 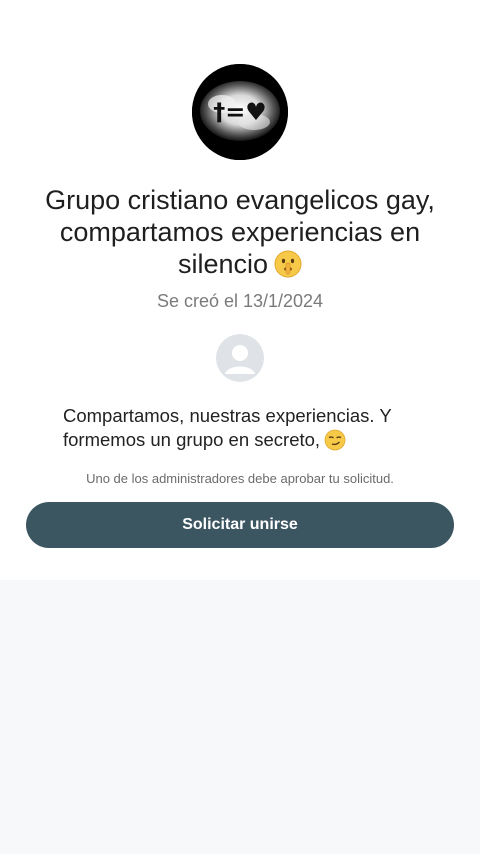 I want to click on group-avatar-text: †=♥, so click(x=240, y=112).